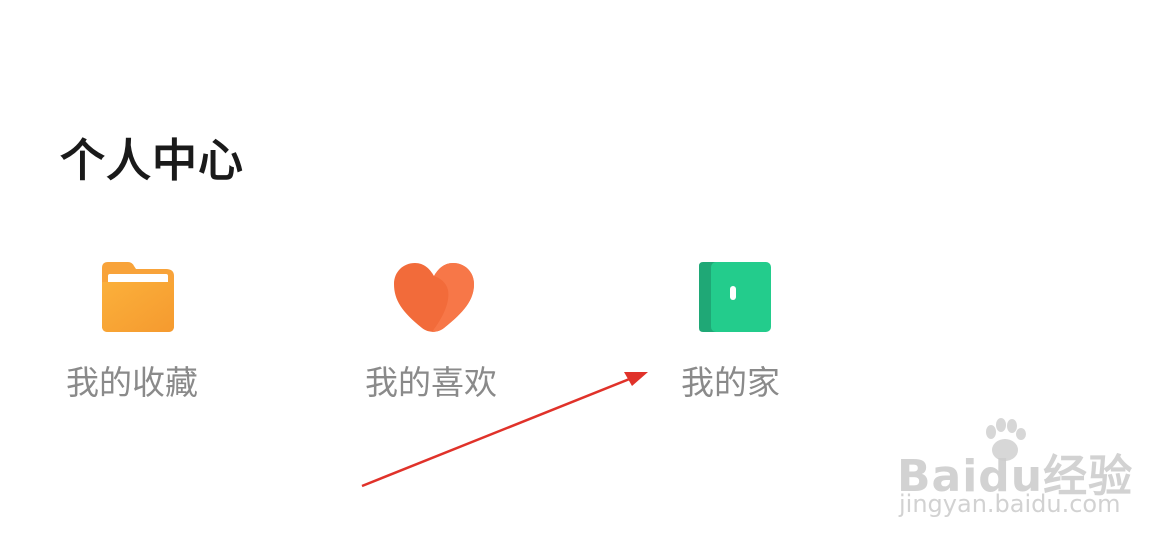 This screenshot has height=545, width=1170. What do you see at coordinates (132, 382) in the screenshot?
I see `my-favorites-label: 我的收藏` at bounding box center [132, 382].